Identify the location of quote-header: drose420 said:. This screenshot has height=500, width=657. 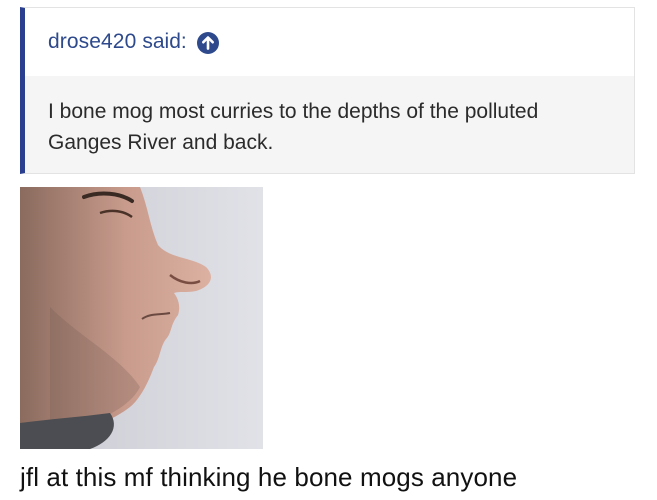
(329, 42).